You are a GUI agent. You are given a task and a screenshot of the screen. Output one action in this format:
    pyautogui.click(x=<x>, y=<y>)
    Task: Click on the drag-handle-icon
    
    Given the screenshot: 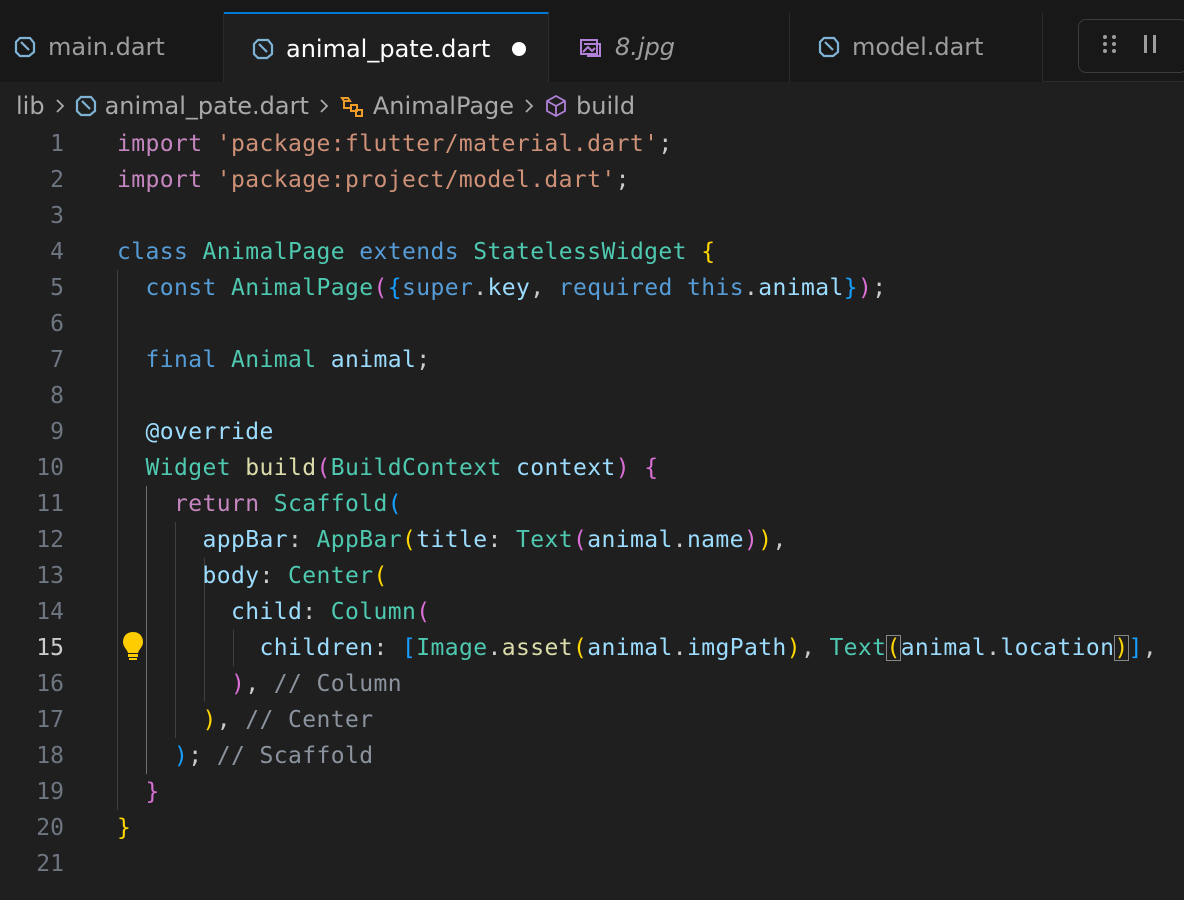 What is the action you would take?
    pyautogui.click(x=1110, y=46)
    